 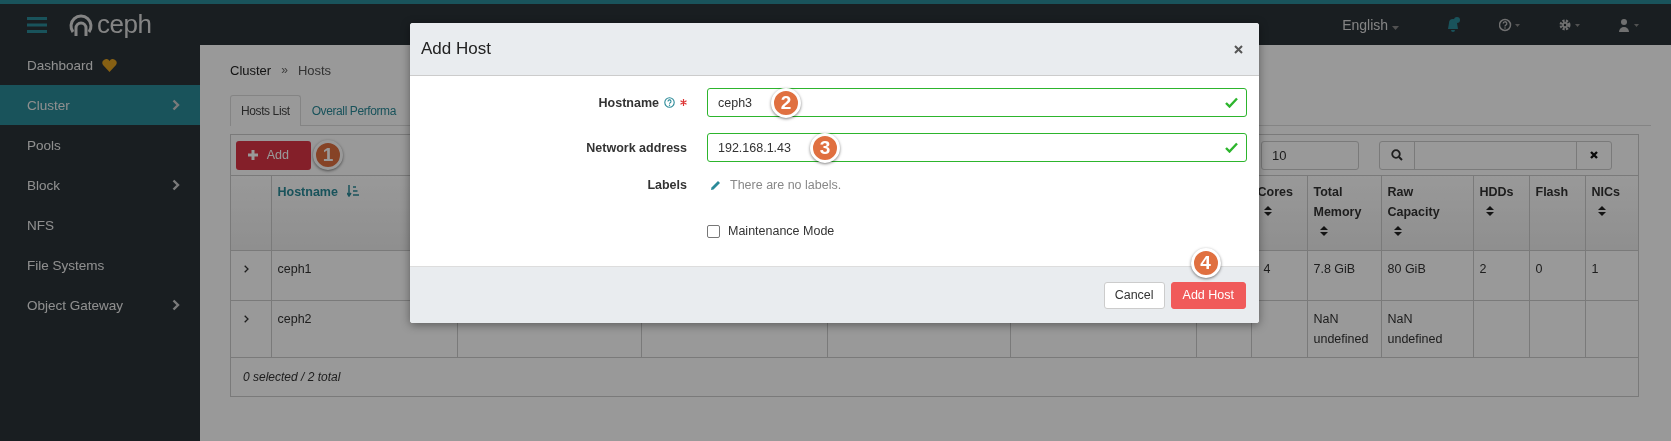 What do you see at coordinates (294, 269) in the screenshot?
I see `table-cell: ceph1` at bounding box center [294, 269].